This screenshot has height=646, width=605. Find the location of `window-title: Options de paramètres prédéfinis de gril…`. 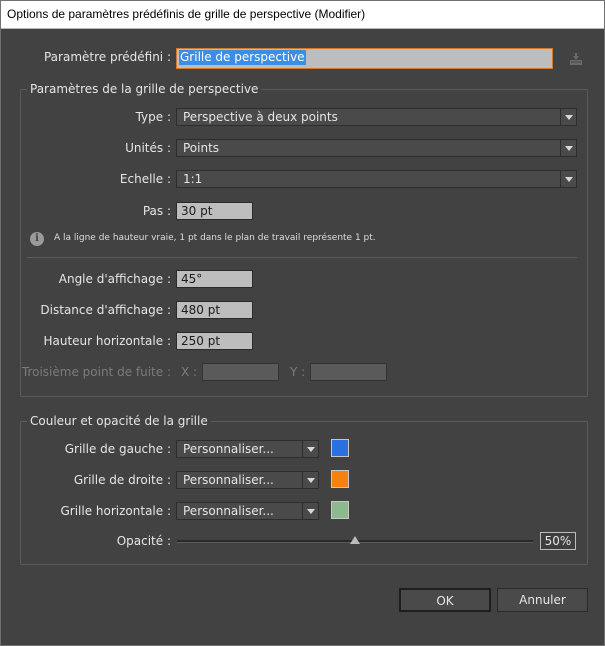

window-title: Options de paramètres prédéfinis de gril… is located at coordinates (302, 15).